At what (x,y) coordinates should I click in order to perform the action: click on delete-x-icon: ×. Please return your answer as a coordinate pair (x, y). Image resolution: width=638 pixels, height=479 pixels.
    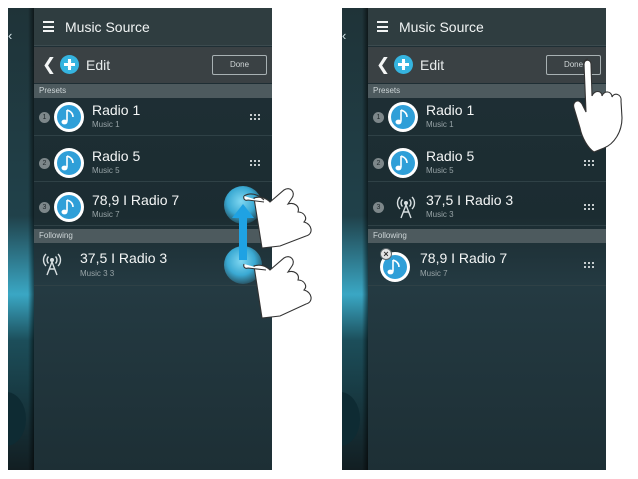
    Looking at the image, I should click on (386, 254).